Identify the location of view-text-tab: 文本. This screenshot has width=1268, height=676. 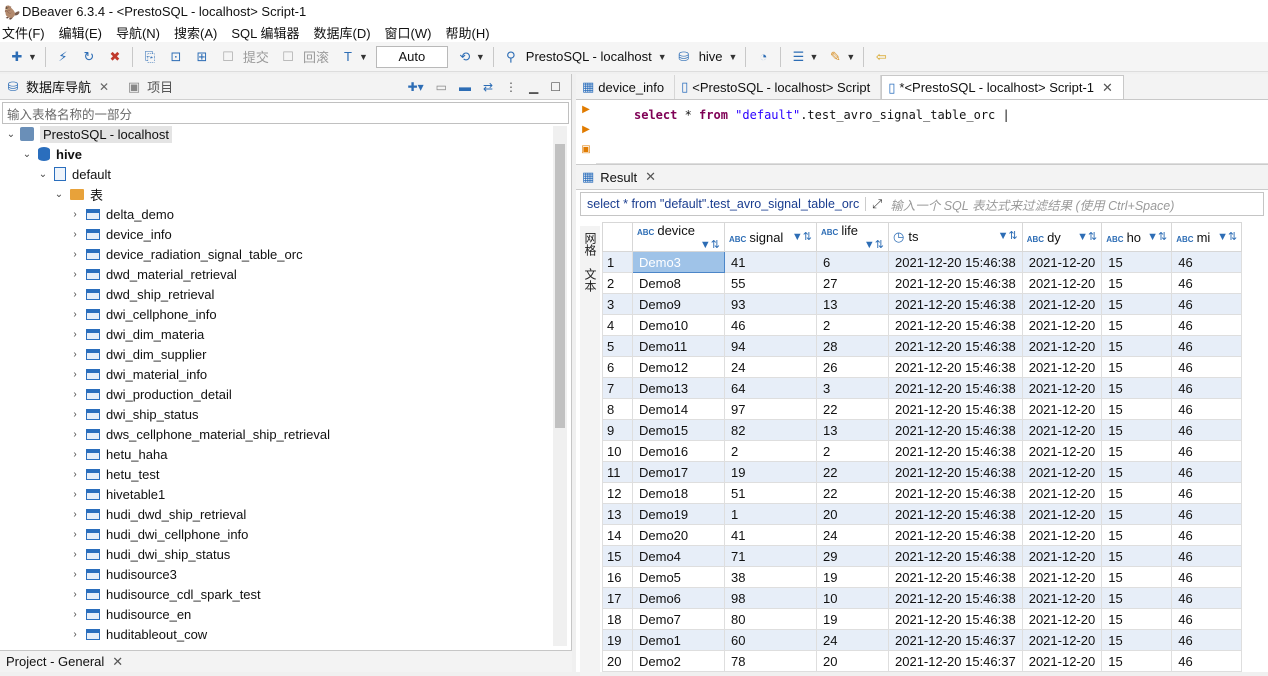
(590, 280).